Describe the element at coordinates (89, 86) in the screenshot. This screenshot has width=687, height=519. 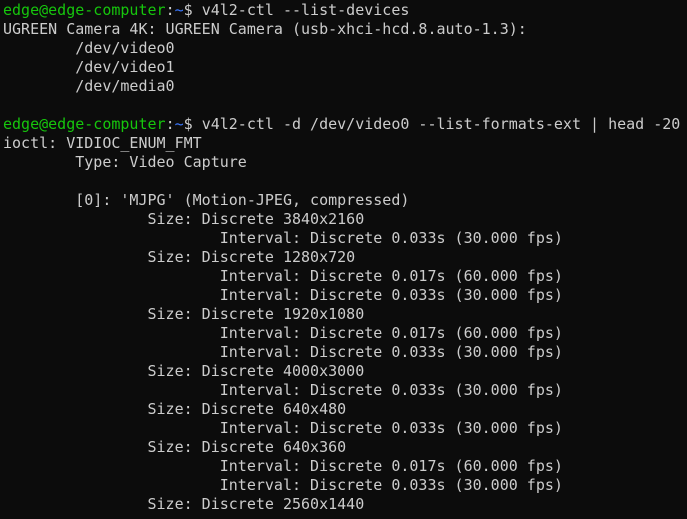
I see `output-line: /dev/media0` at that location.